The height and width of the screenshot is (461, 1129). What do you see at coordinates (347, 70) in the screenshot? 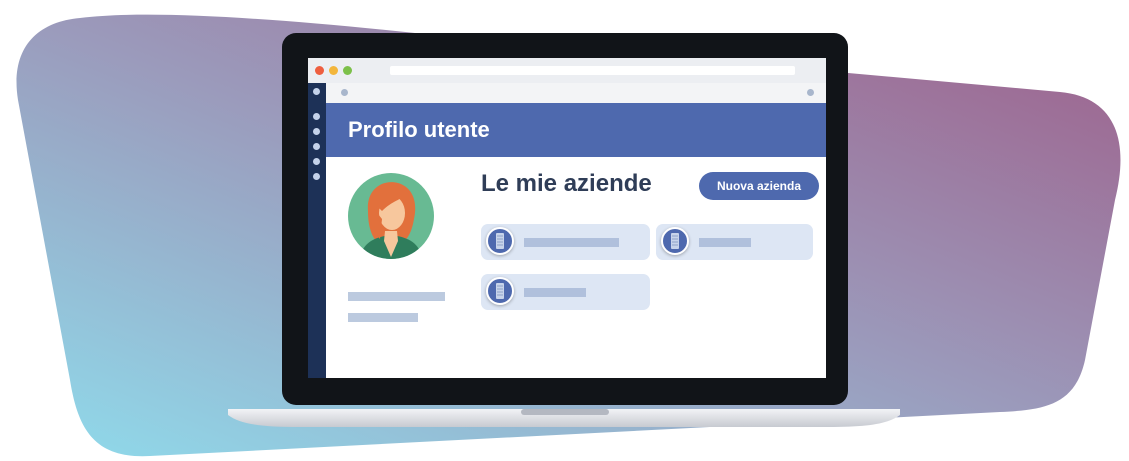
I see `maximize-window-button` at bounding box center [347, 70].